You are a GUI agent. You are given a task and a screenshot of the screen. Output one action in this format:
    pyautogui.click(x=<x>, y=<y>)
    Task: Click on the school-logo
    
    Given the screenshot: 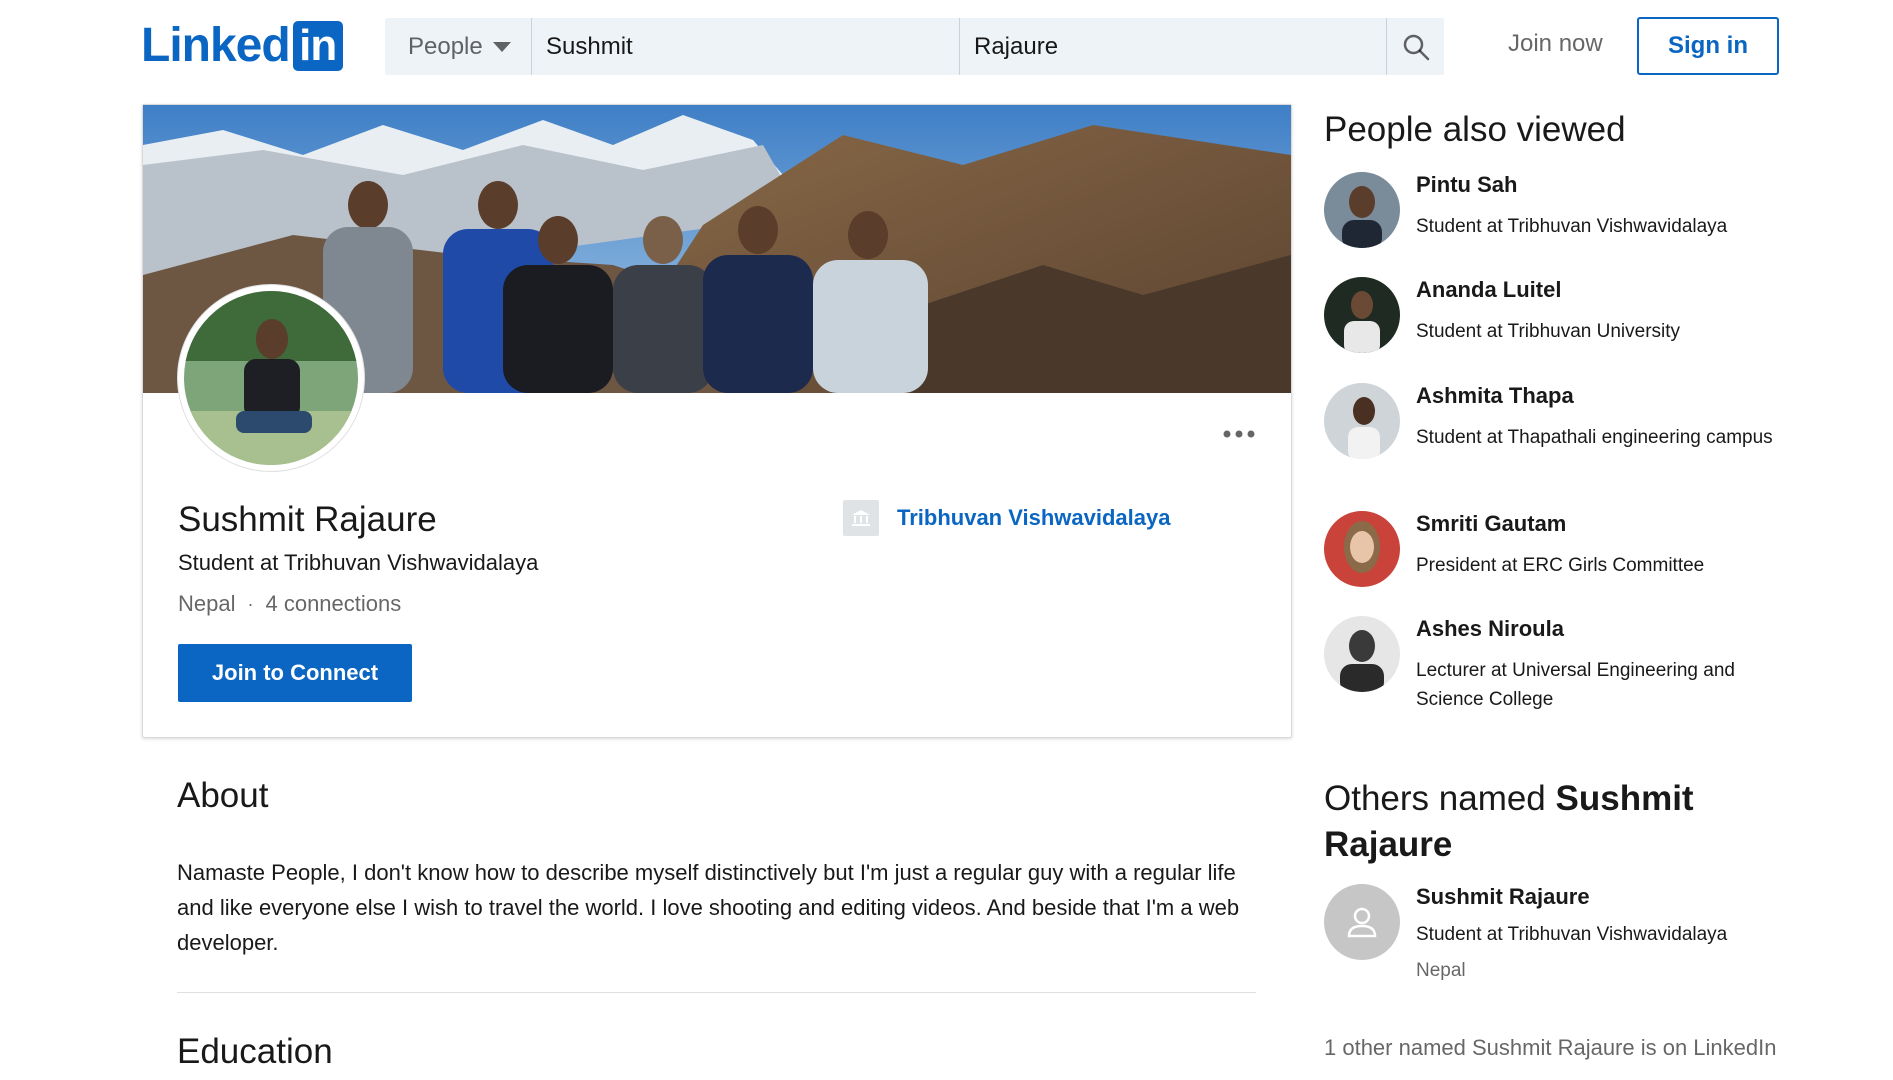 What is the action you would take?
    pyautogui.click(x=861, y=518)
    